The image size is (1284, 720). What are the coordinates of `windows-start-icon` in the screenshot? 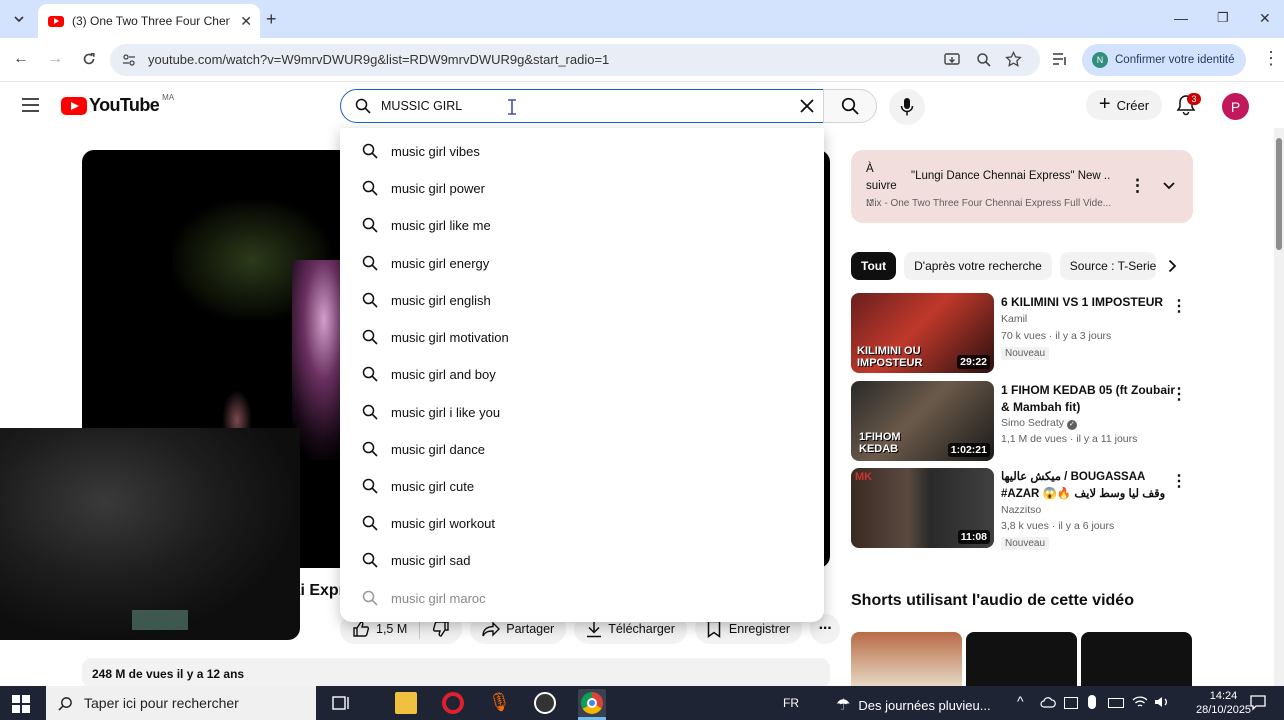 It's located at (21, 704).